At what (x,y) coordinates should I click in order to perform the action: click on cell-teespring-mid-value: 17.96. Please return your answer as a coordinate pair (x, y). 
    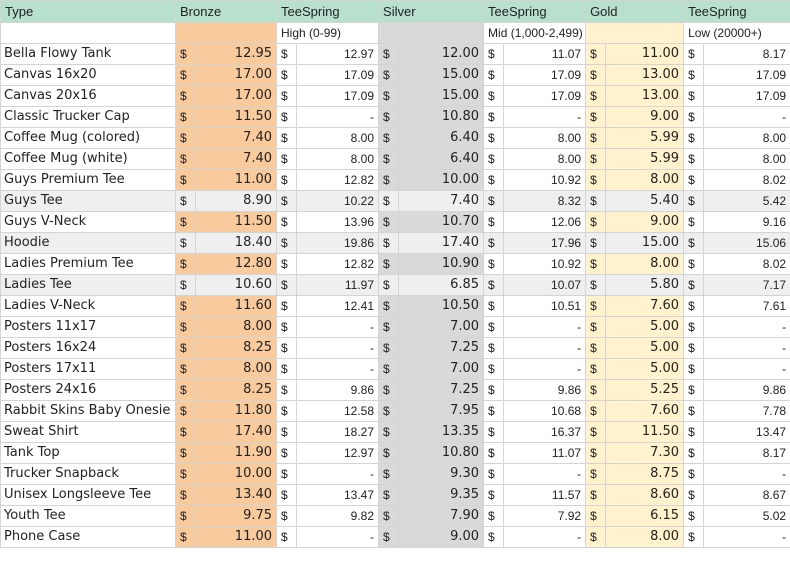
    Looking at the image, I should click on (545, 243).